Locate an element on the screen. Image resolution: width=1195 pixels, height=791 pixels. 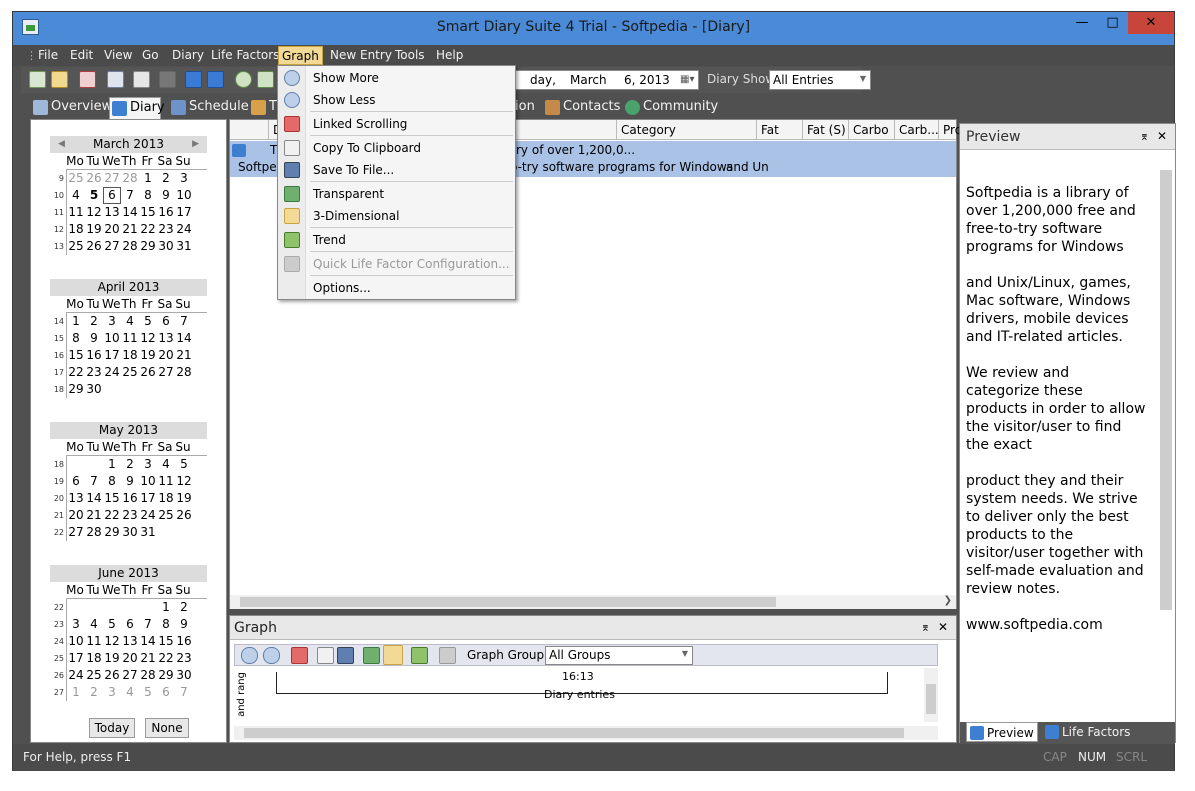
menu-tools: Tools is located at coordinates (410, 55).